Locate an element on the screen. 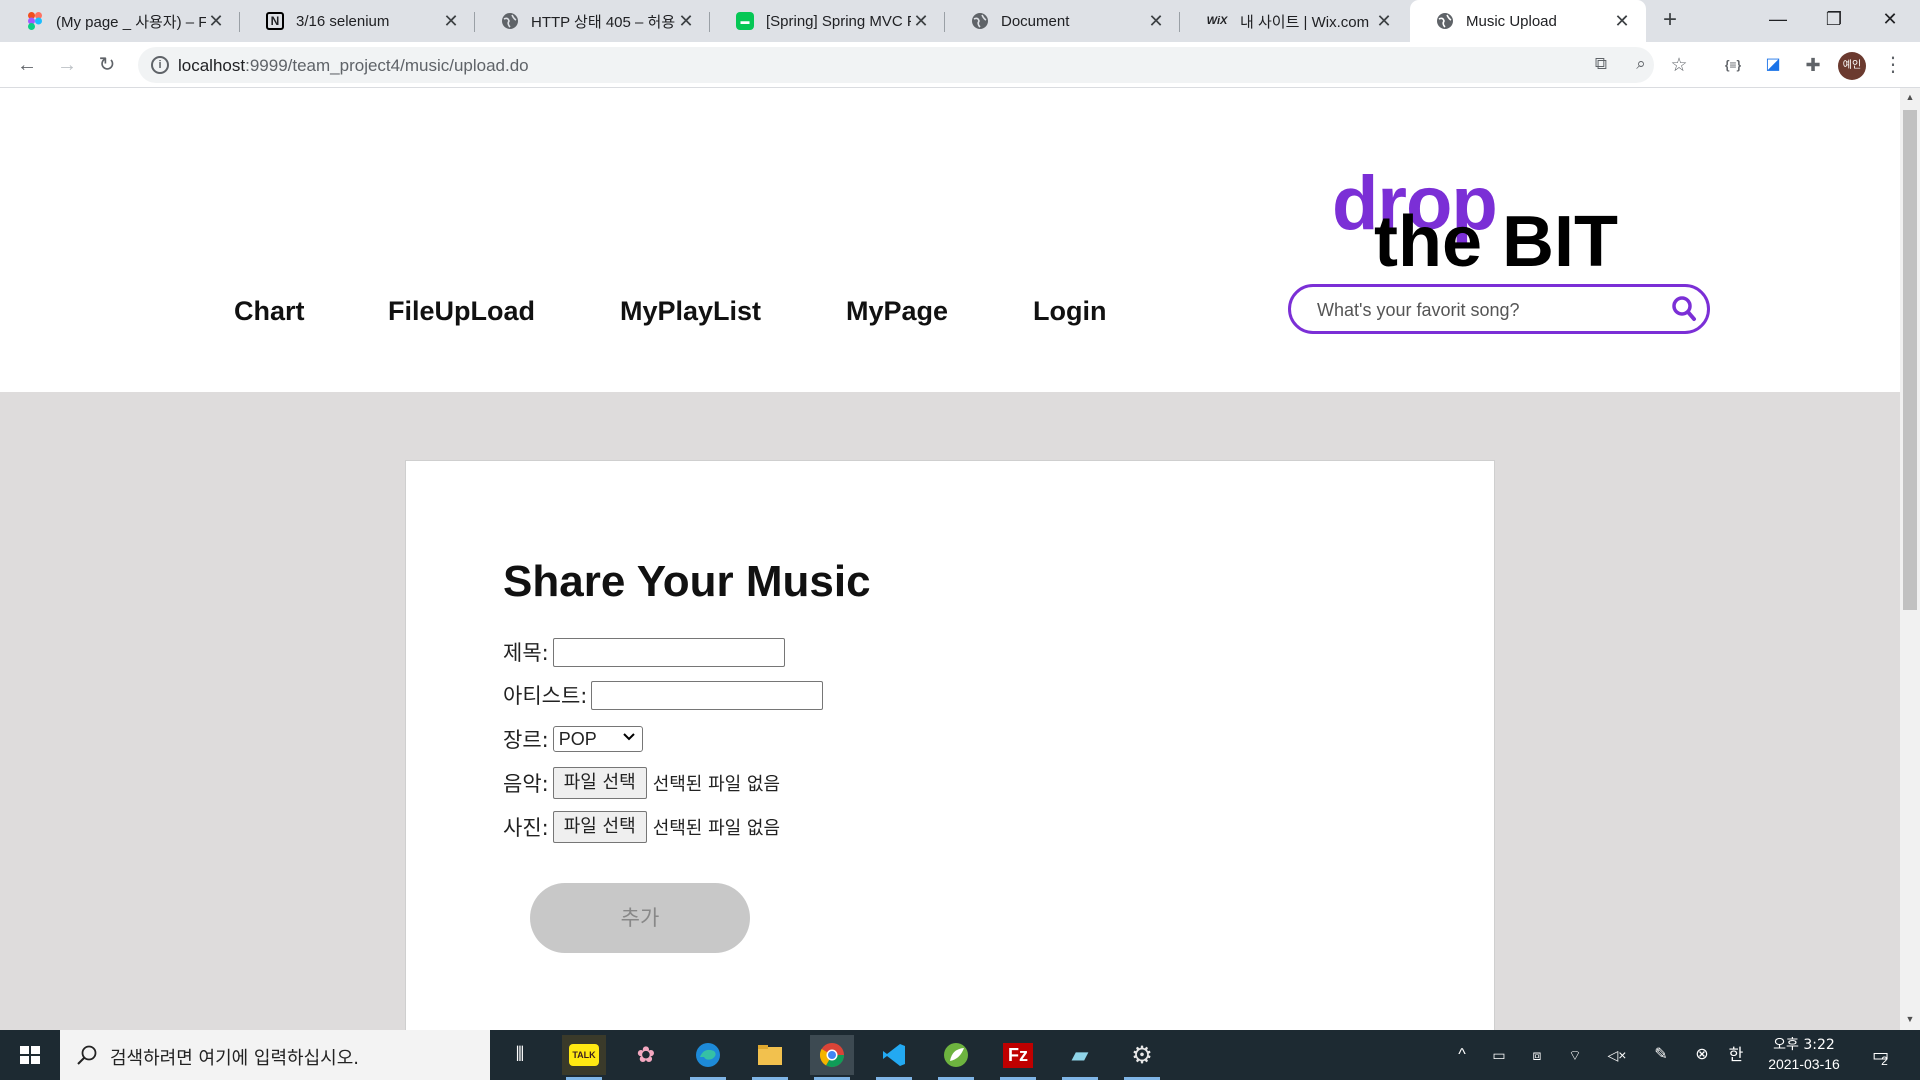 The image size is (1920, 1080). reload-icon: ↻ is located at coordinates (107, 65).